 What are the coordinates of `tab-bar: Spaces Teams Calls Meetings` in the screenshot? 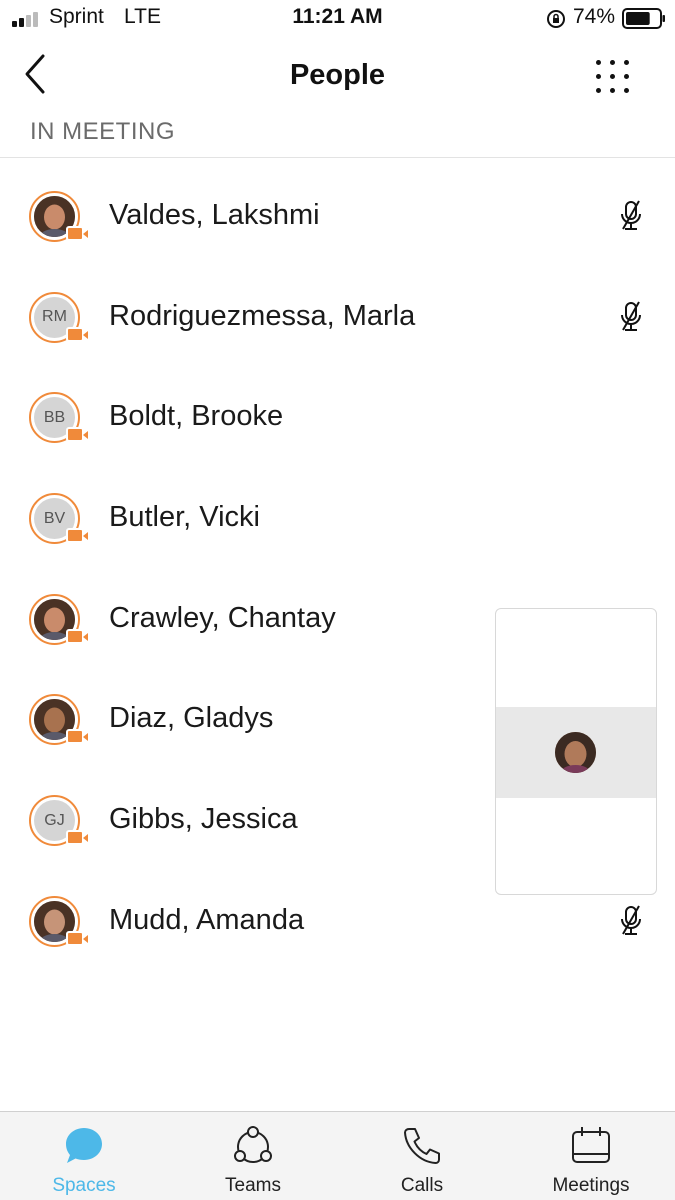 It's located at (337, 1155).